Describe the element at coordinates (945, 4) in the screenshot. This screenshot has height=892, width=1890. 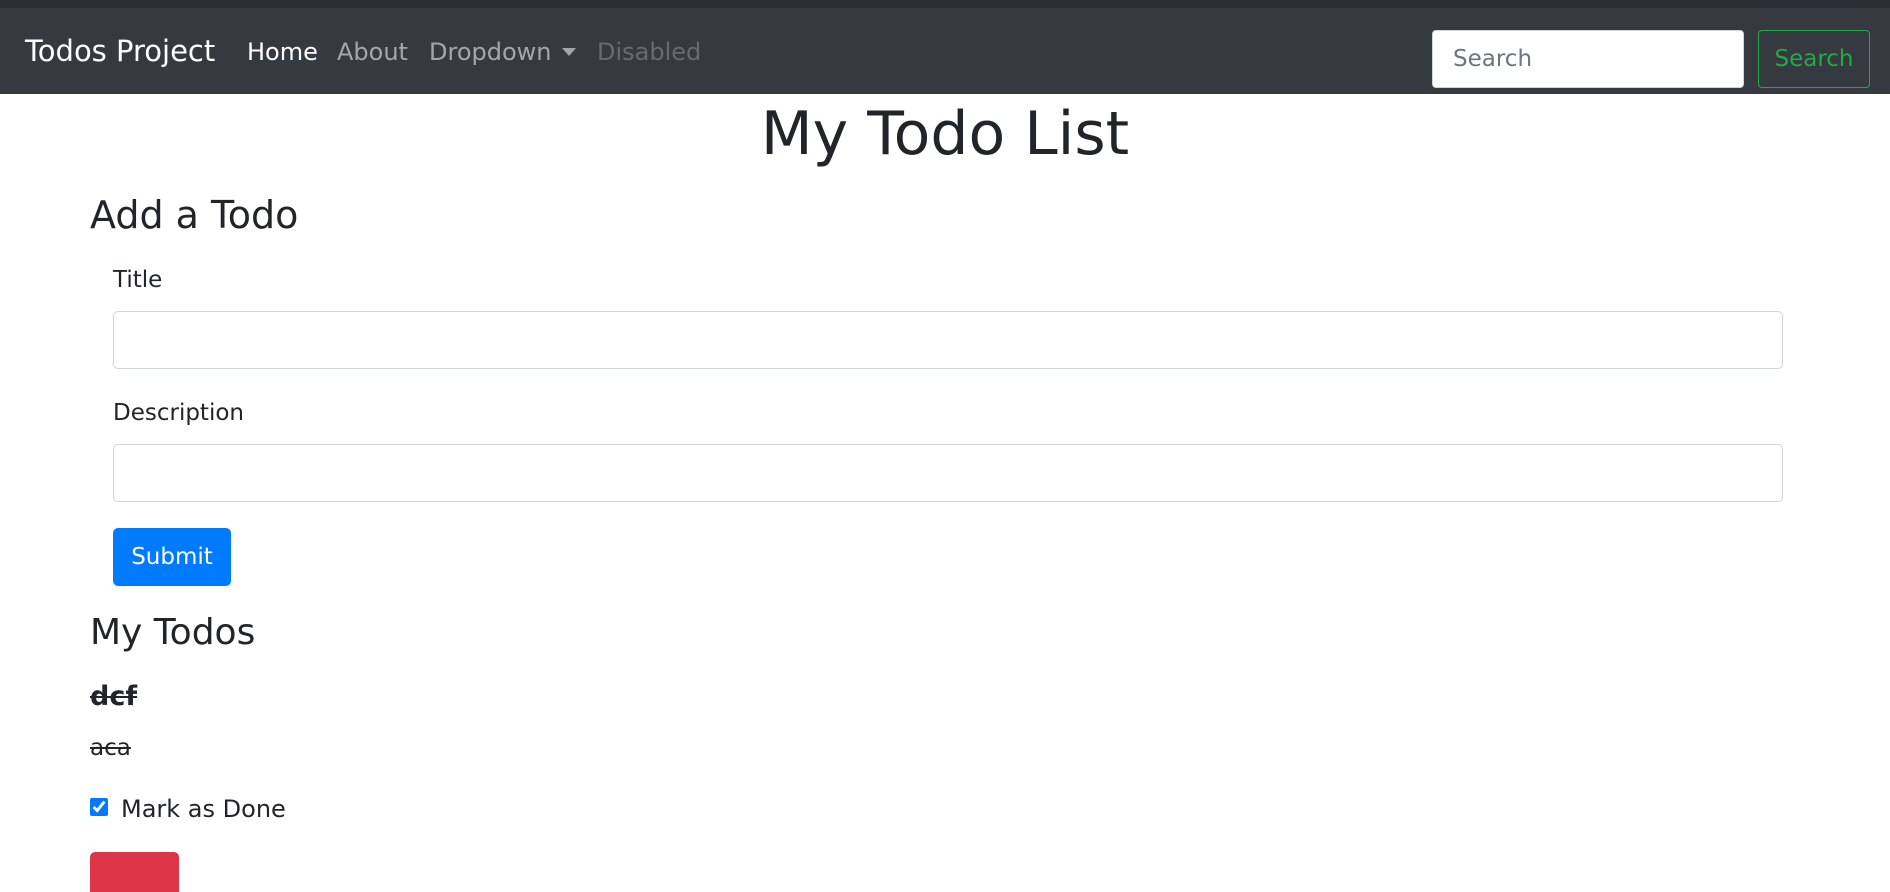
I see `window-top-edge` at that location.